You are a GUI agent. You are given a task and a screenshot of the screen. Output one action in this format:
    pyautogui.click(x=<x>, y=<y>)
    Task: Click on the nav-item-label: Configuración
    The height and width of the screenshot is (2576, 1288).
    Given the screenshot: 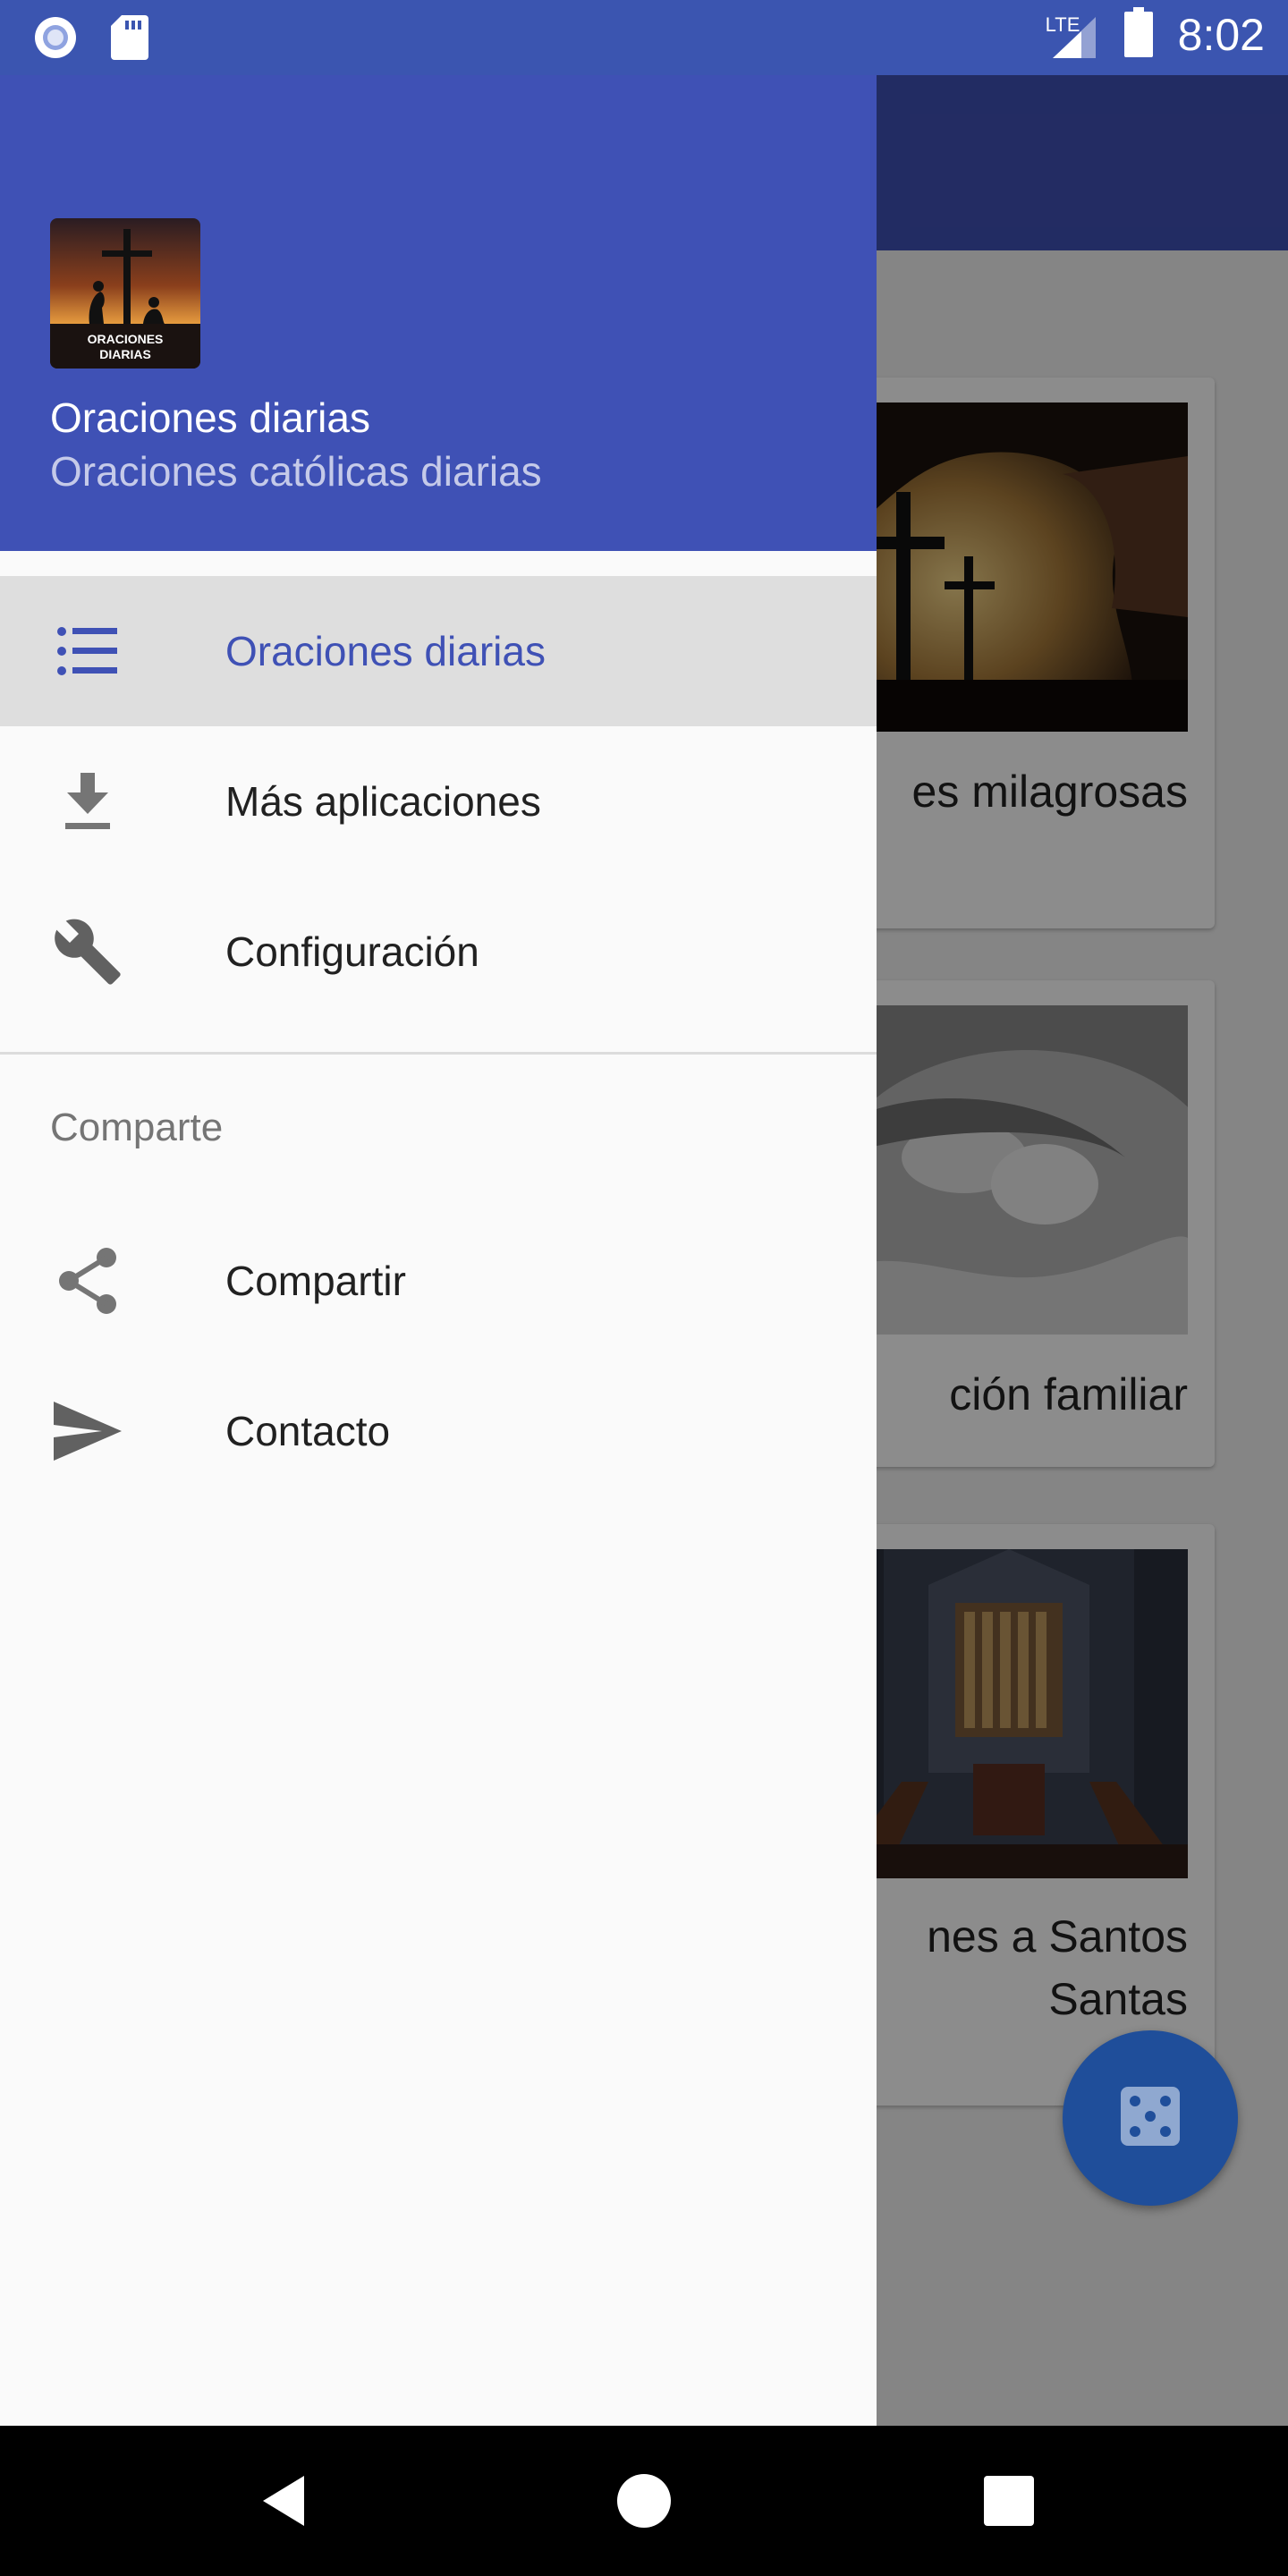 What is the action you would take?
    pyautogui.click(x=352, y=951)
    